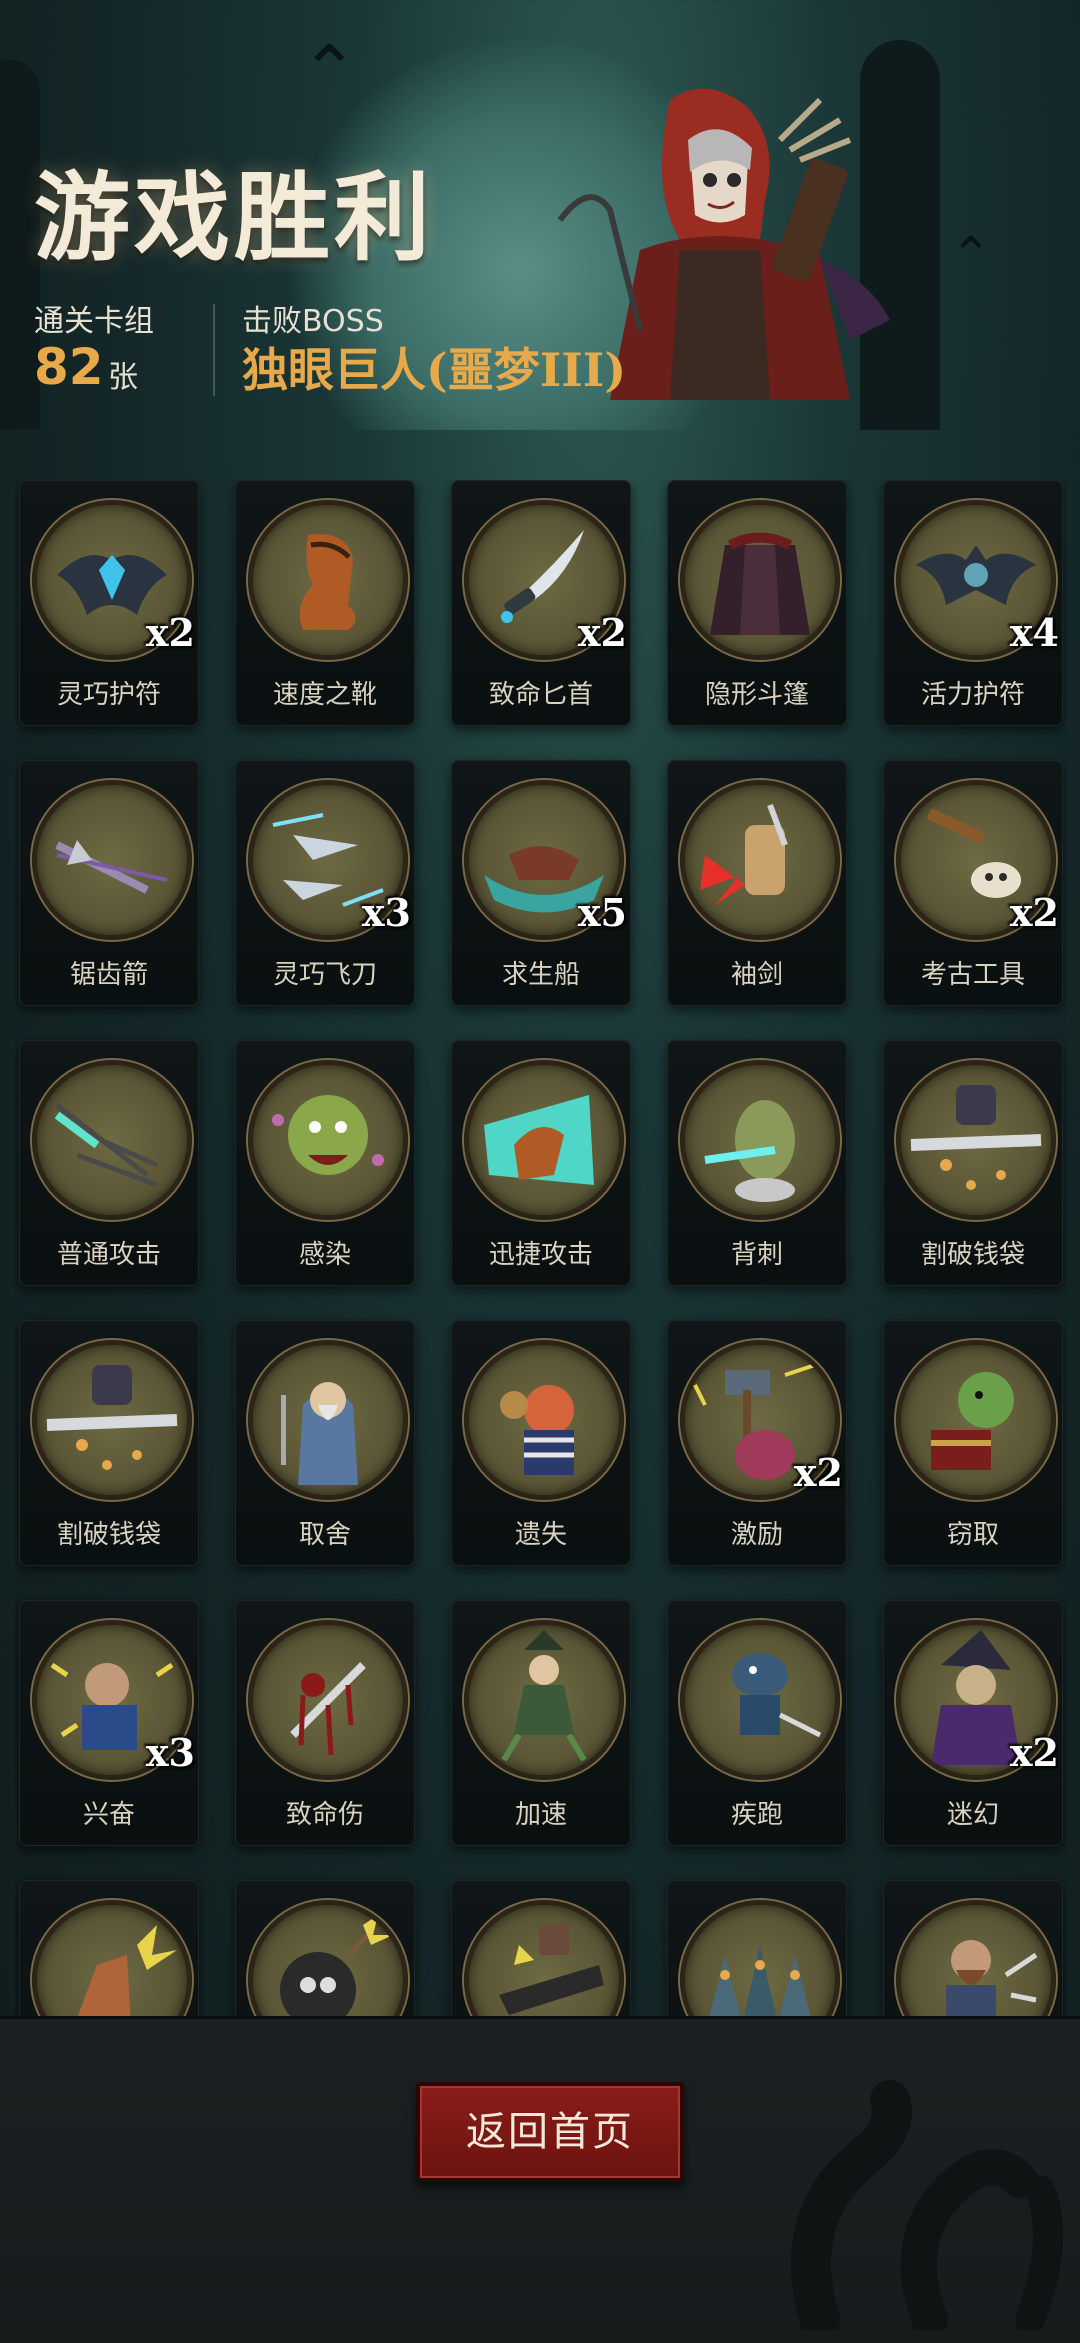 The image size is (1080, 2343). I want to click on card-tile: x2 灵巧护符, so click(109, 603).